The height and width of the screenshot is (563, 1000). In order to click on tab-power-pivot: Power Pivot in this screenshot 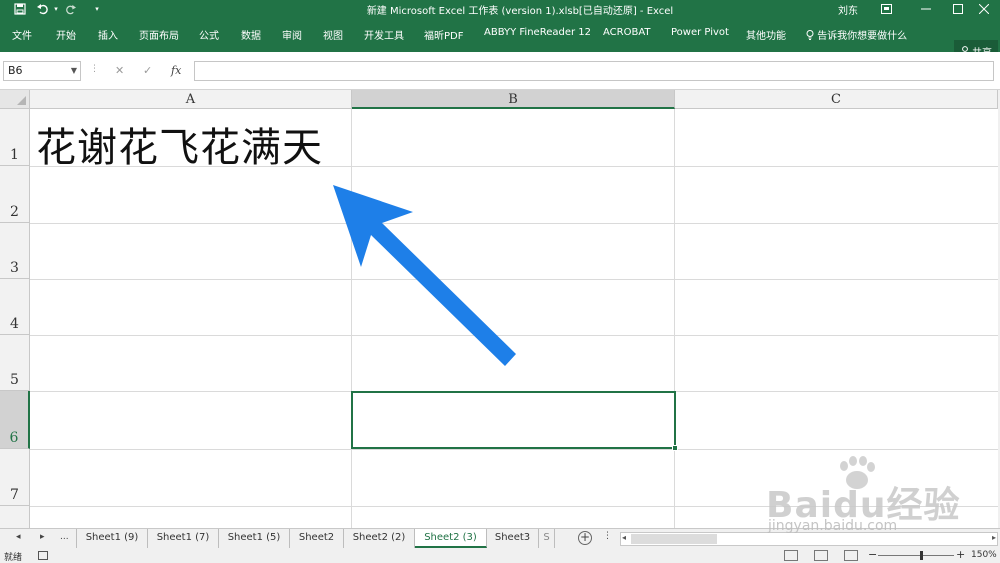, I will do `click(700, 32)`.